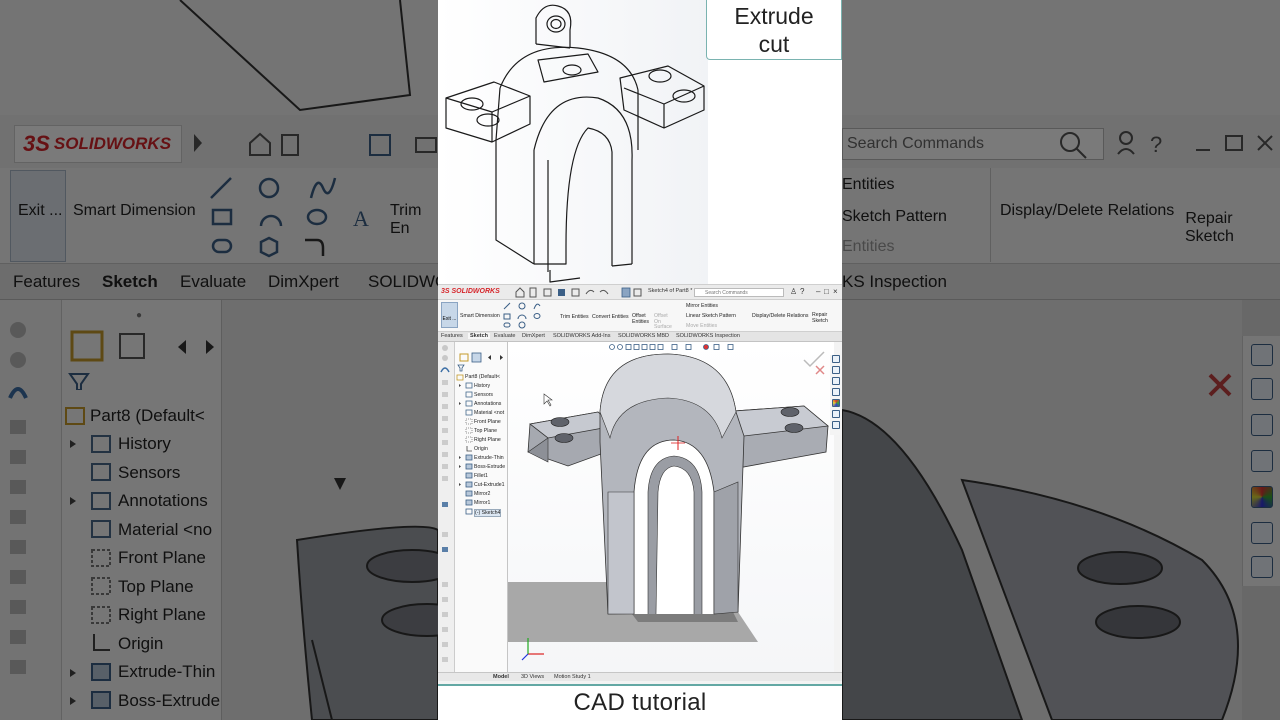 This screenshot has height=720, width=1280. I want to click on bg-tree-item: Sensors, so click(149, 472).